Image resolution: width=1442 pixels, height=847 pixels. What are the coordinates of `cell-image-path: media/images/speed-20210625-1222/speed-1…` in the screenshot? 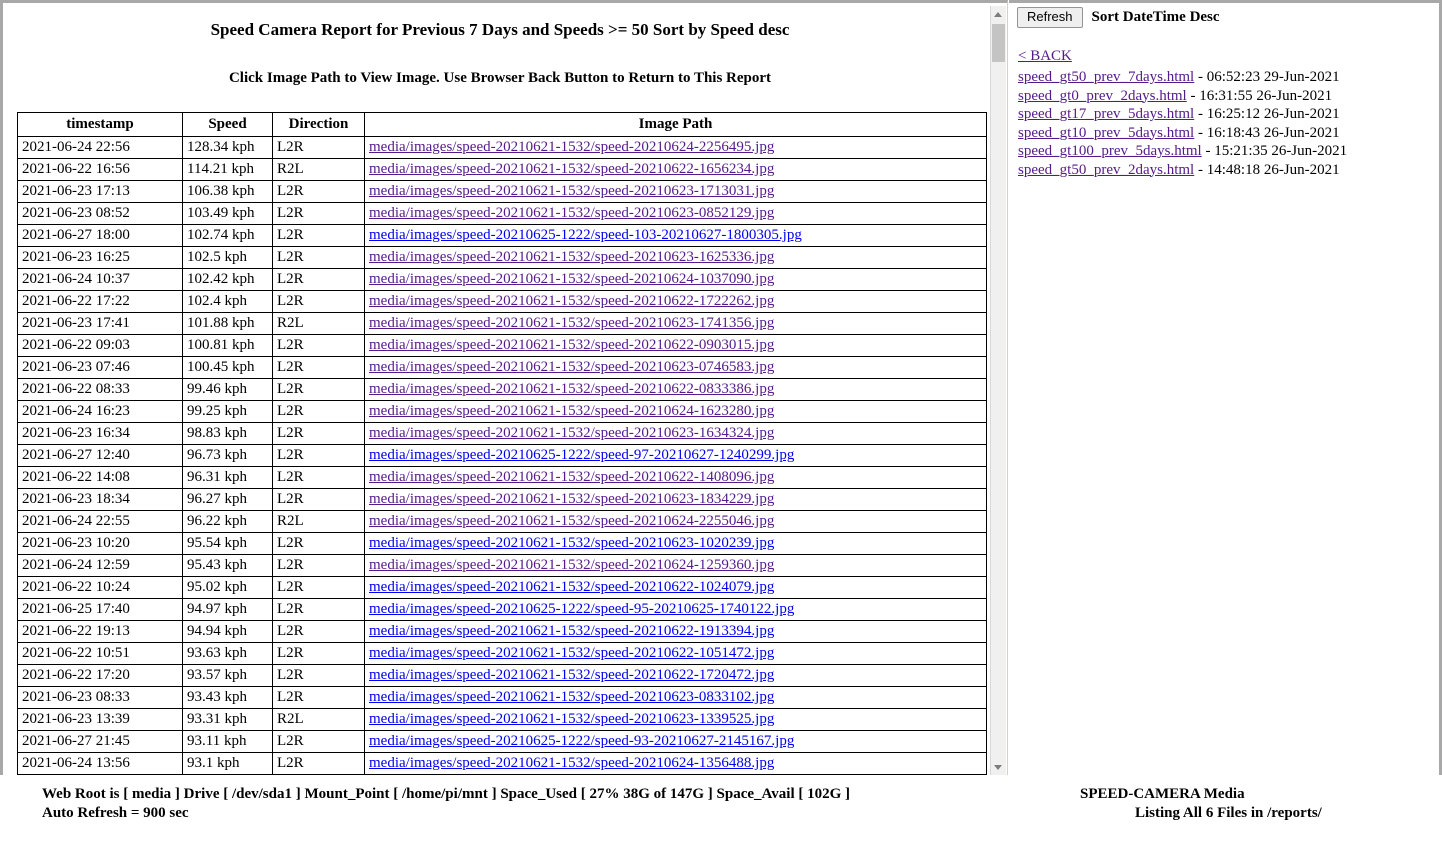 It's located at (675, 235).